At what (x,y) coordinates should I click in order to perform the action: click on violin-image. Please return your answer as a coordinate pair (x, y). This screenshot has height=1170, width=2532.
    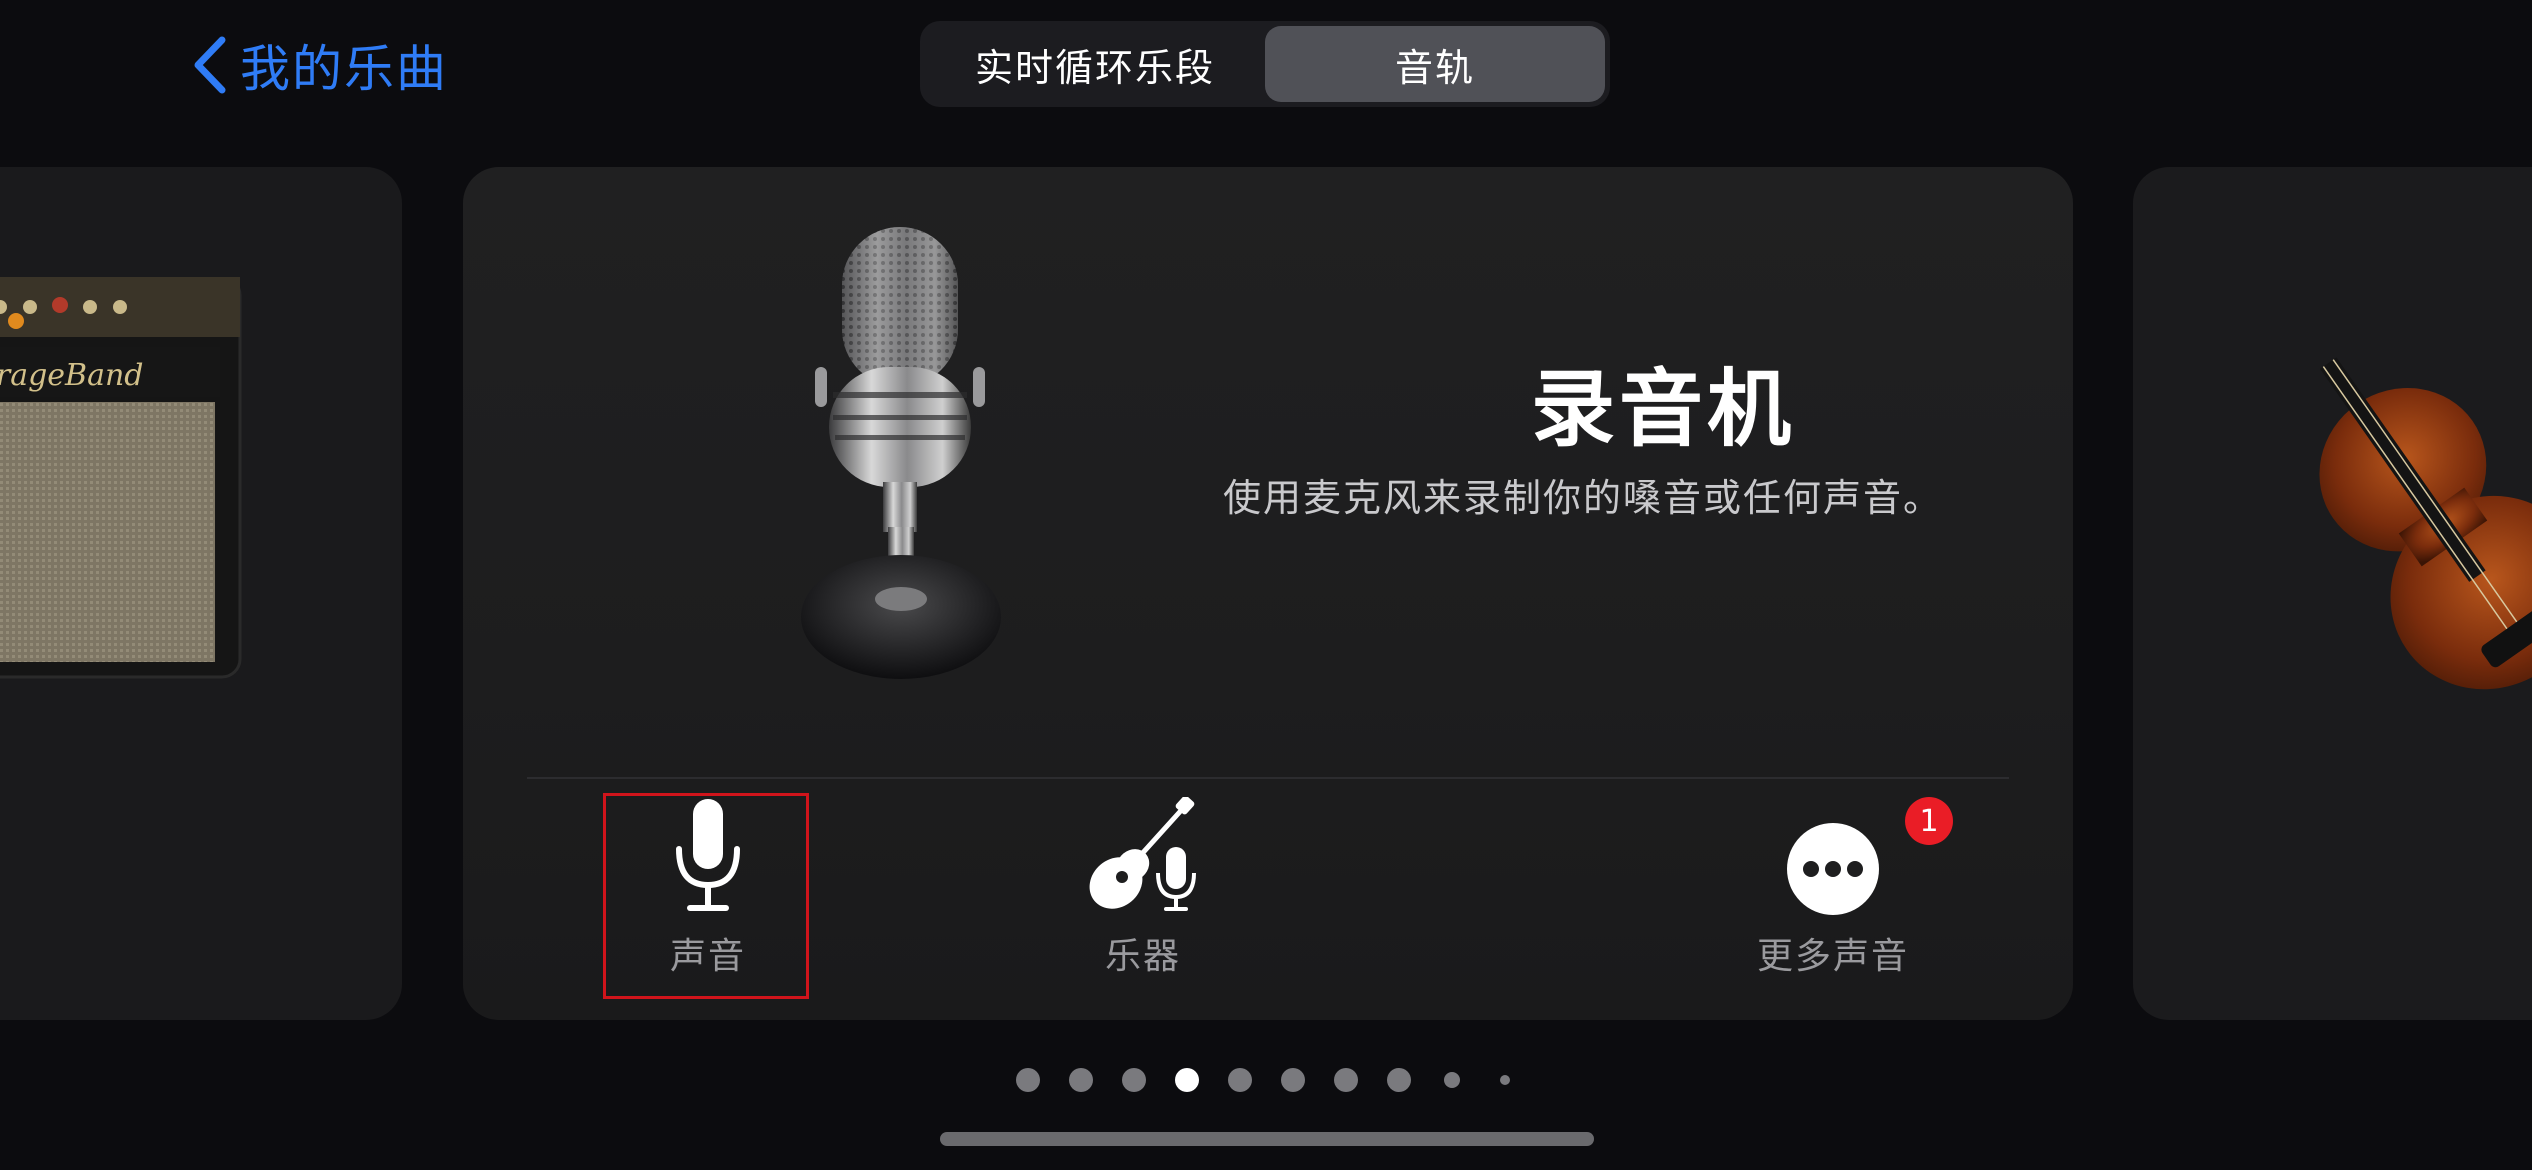
    Looking at the image, I should click on (2425, 523).